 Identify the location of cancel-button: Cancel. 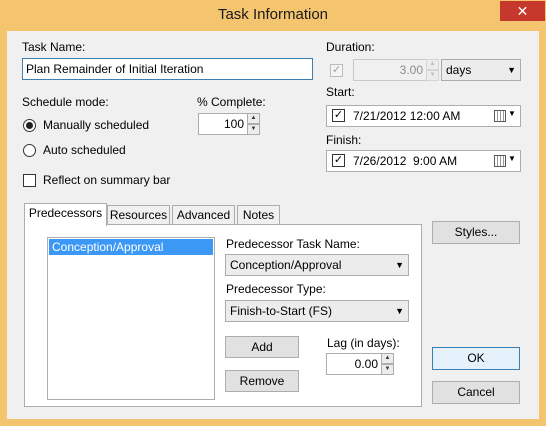
(476, 392).